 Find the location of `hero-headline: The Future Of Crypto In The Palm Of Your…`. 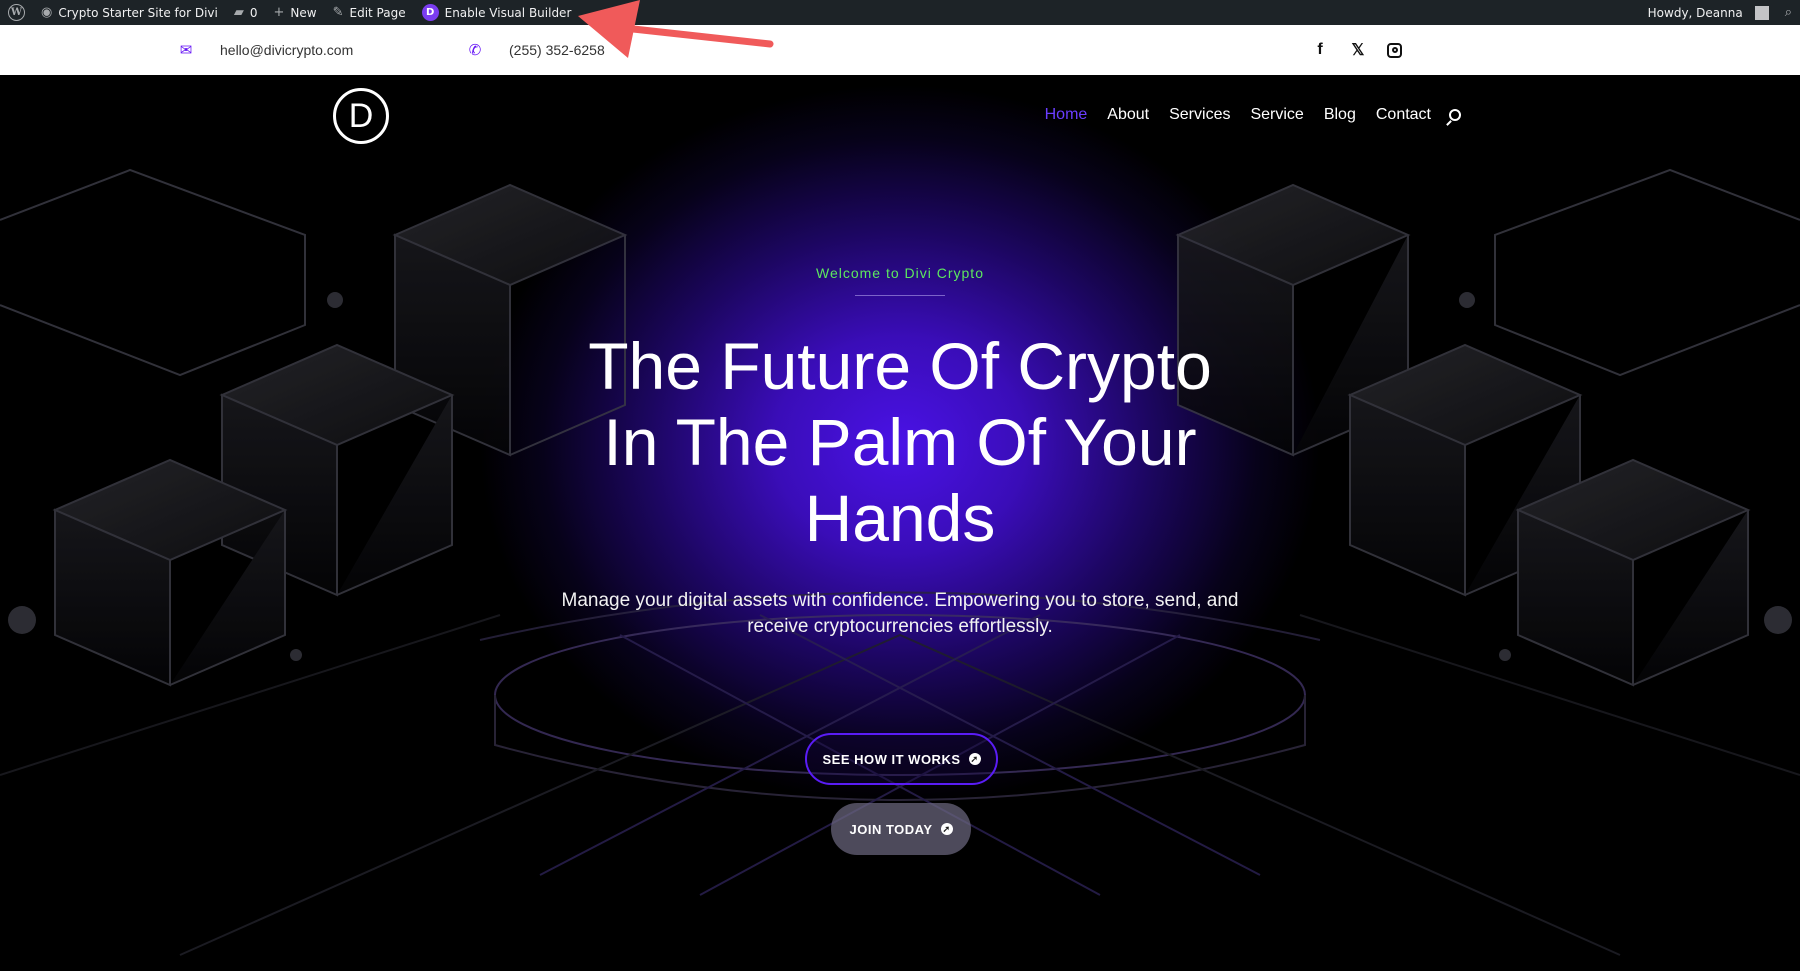

hero-headline: The Future Of Crypto In The Palm Of Your… is located at coordinates (900, 442).